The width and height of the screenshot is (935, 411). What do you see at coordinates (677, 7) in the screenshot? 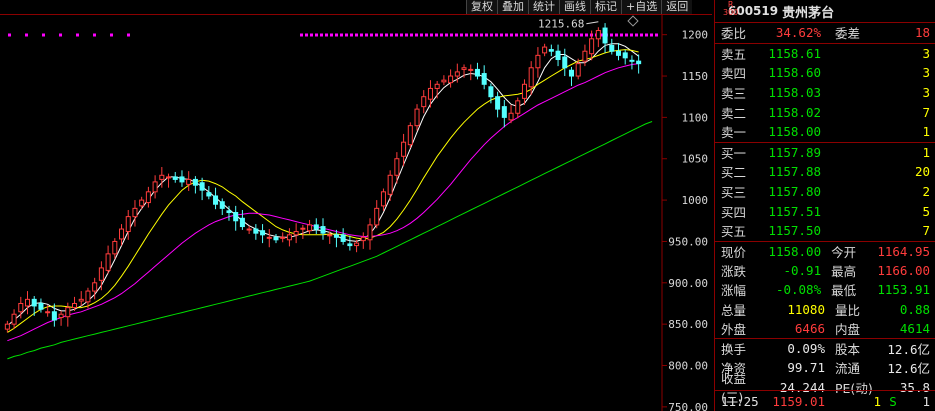
I see `toolbar-button-6: 返回` at bounding box center [677, 7].